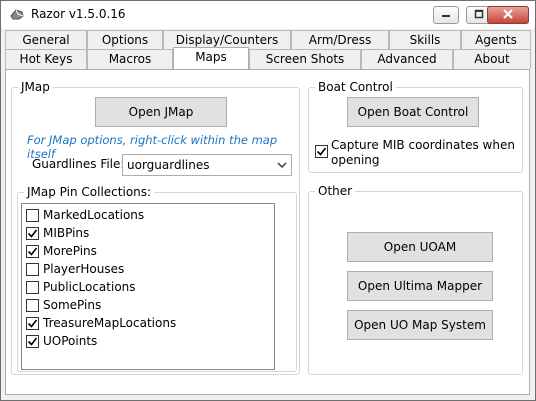 This screenshot has width=536, height=401. Describe the element at coordinates (420, 286) in the screenshot. I see `open-ultima-mapper-button: Open Ultima Mapper` at that location.